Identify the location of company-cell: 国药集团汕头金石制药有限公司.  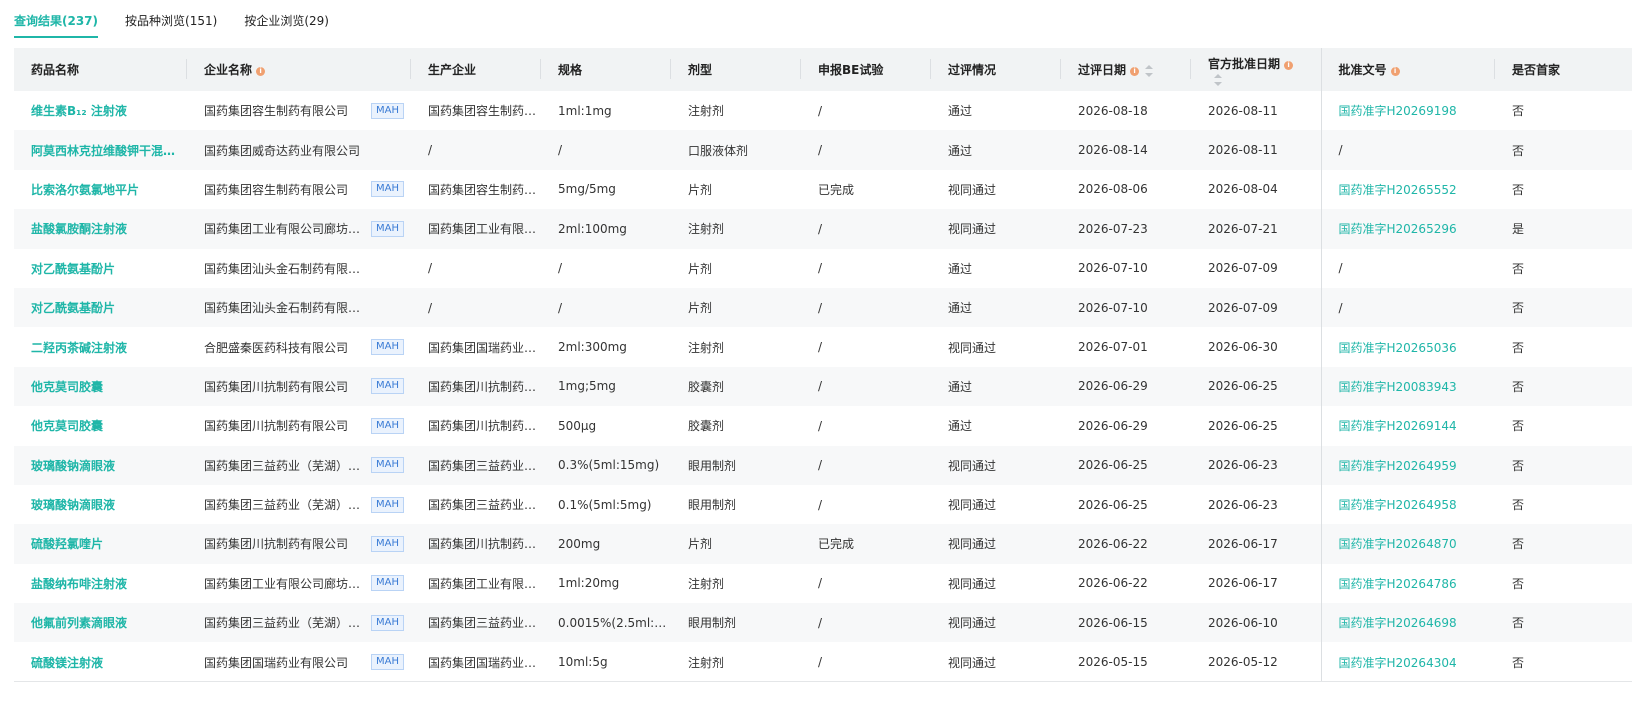
(299, 307).